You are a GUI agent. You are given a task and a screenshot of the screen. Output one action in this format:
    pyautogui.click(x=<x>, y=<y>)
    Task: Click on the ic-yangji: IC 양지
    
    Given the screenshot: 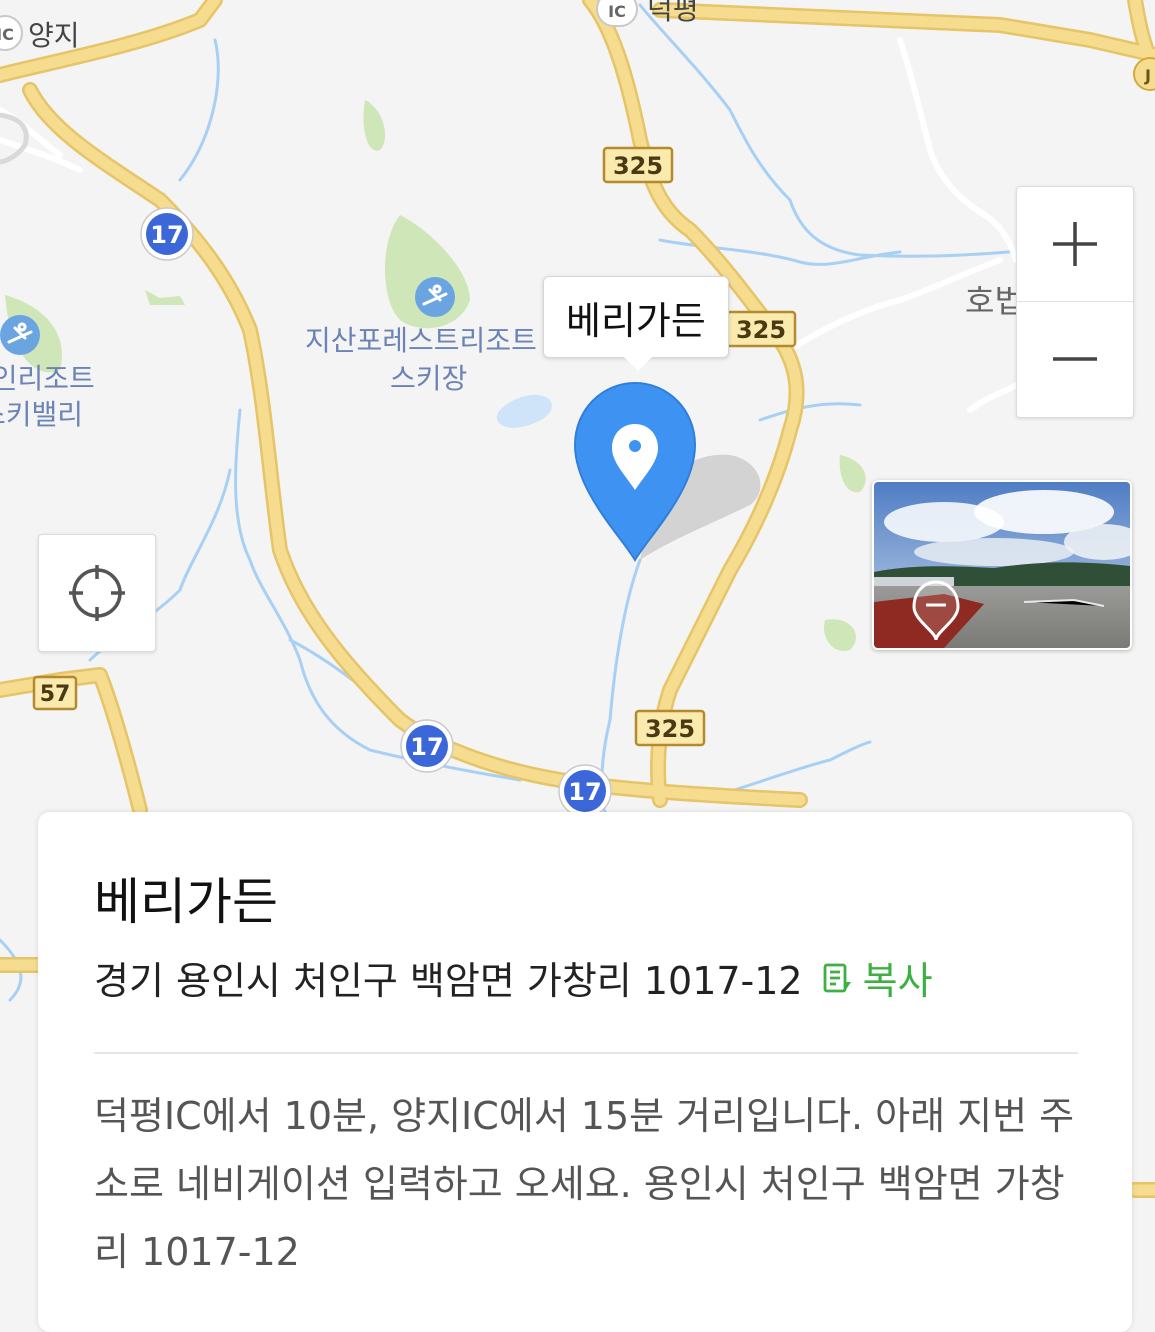 What is the action you would take?
    pyautogui.click(x=40, y=33)
    